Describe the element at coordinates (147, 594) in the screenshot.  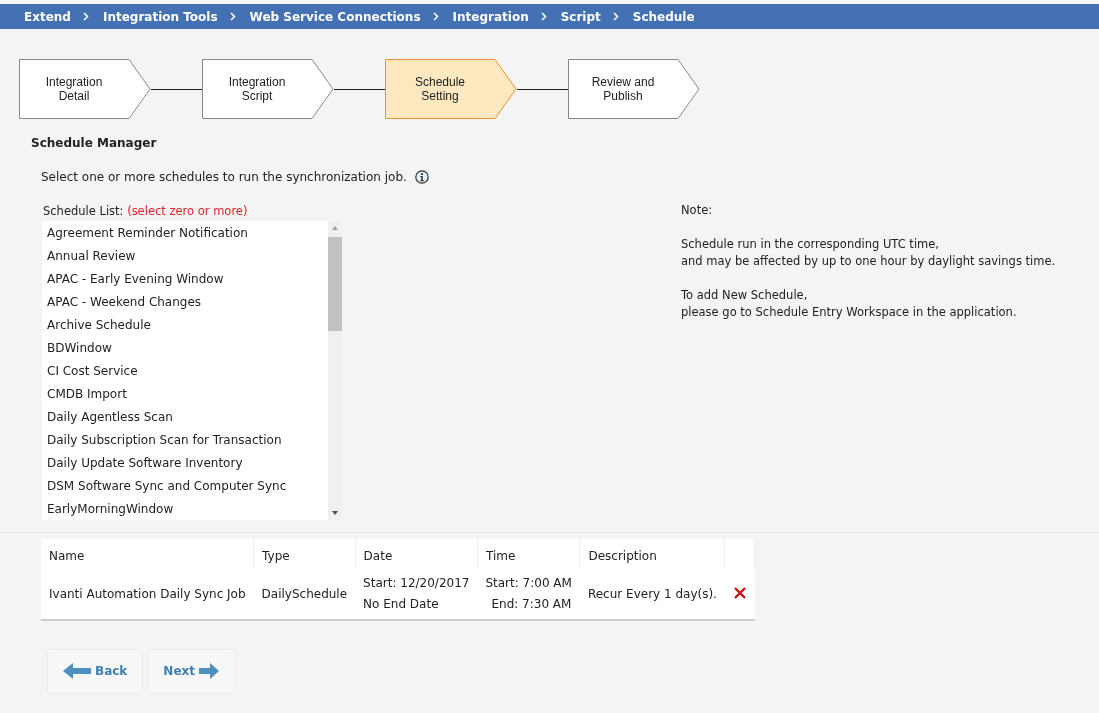
I see `table-cell: Ivanti Automation Daily Sync Job` at that location.